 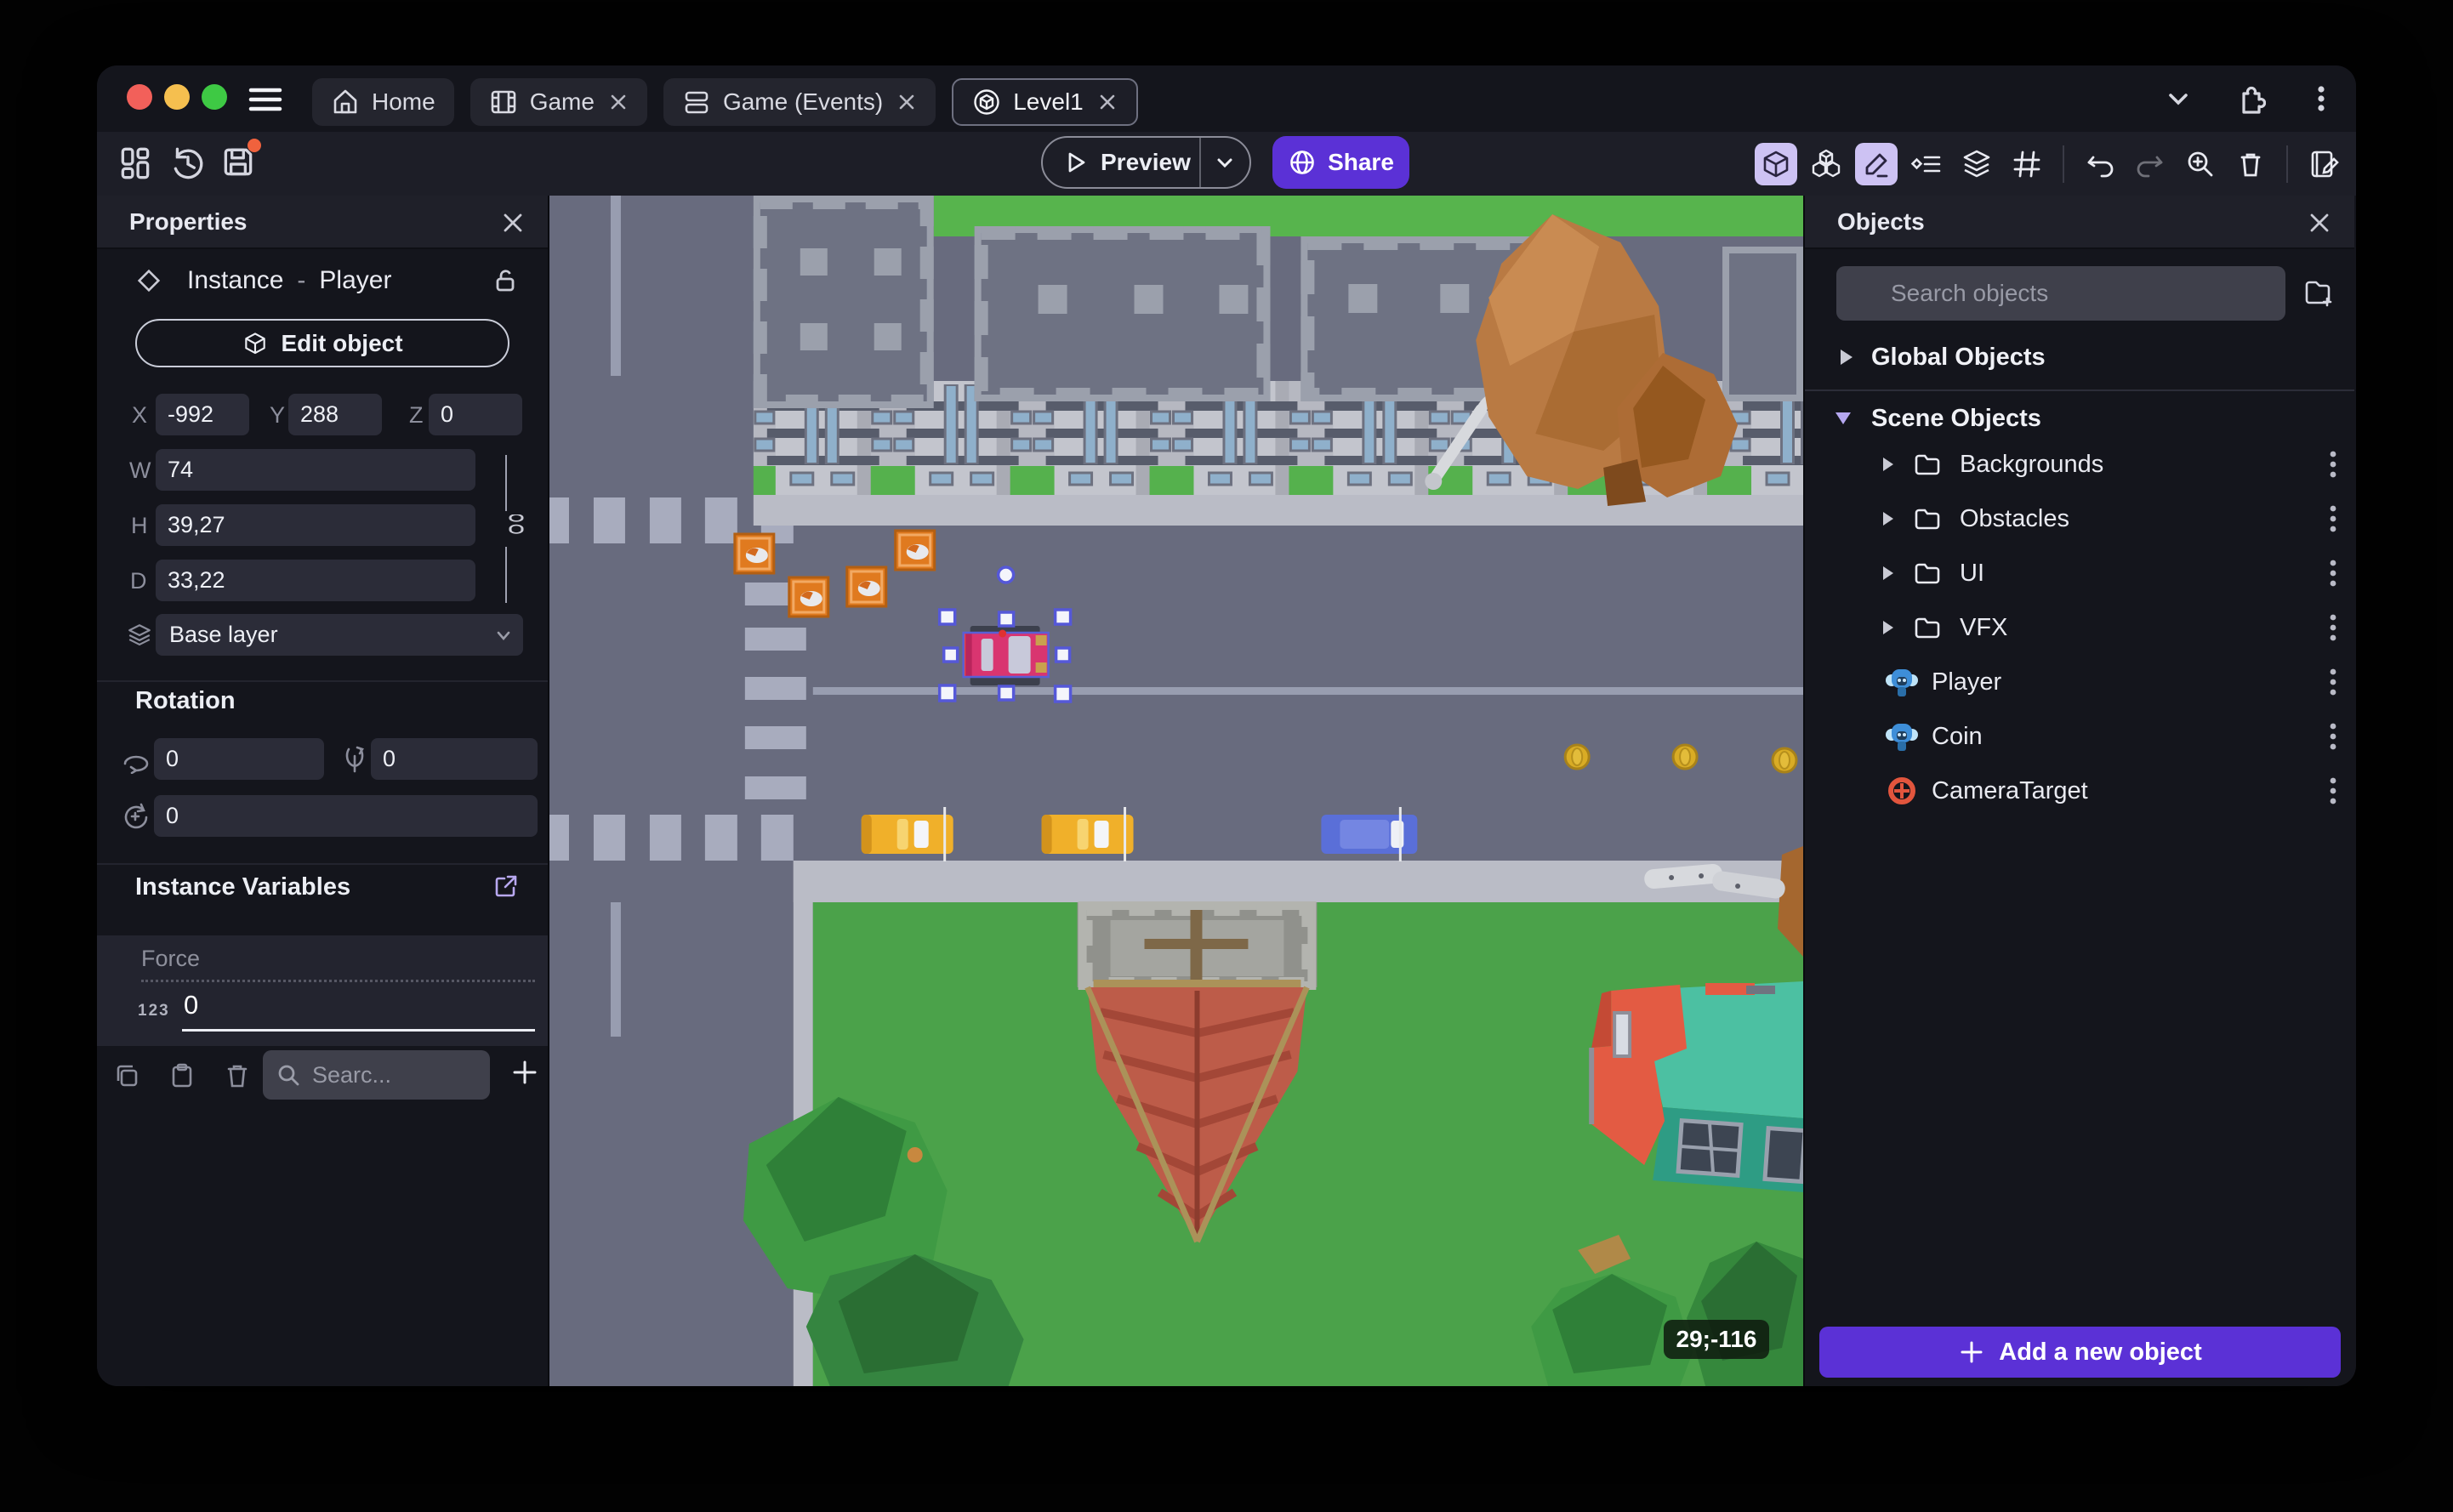 What do you see at coordinates (254, 145) in the screenshot?
I see `unsaved-changes-badge` at bounding box center [254, 145].